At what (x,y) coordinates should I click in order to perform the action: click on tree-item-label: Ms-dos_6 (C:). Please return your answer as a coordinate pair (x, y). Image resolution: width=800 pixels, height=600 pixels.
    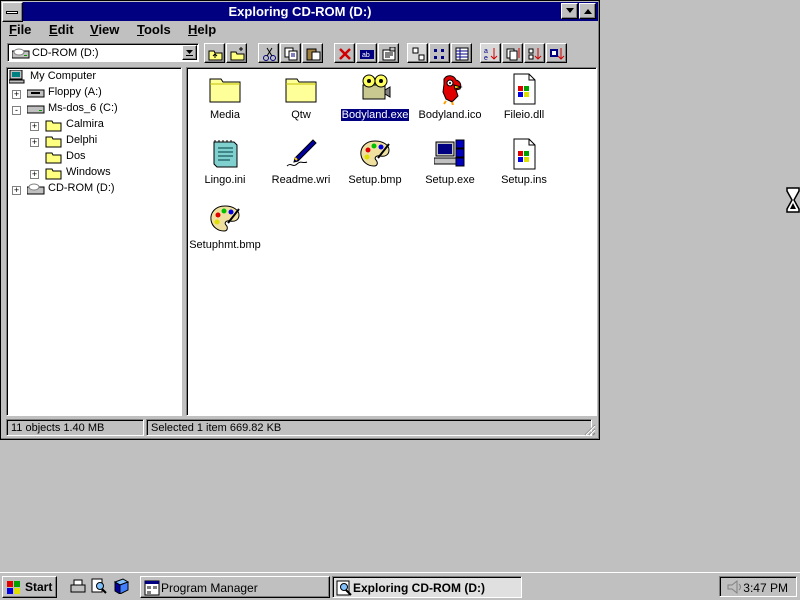
    Looking at the image, I should click on (83, 108).